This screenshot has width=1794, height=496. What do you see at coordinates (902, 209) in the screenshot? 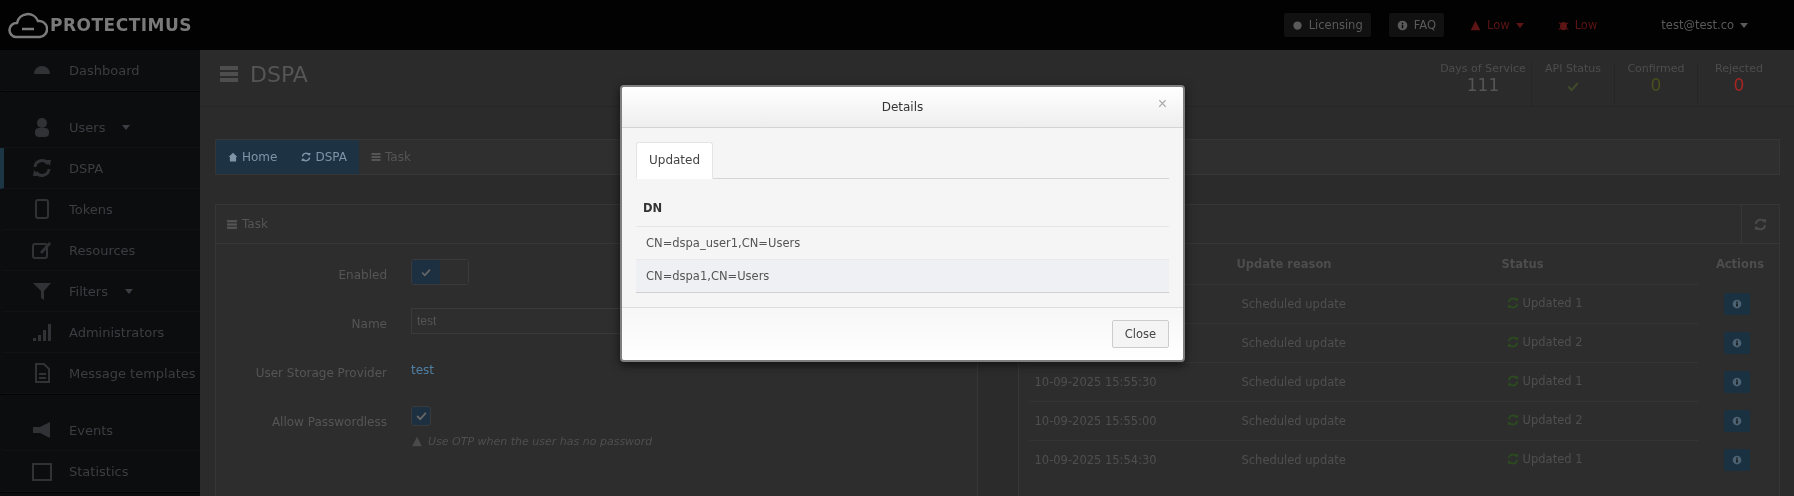
I see `column-header: DN` at bounding box center [902, 209].